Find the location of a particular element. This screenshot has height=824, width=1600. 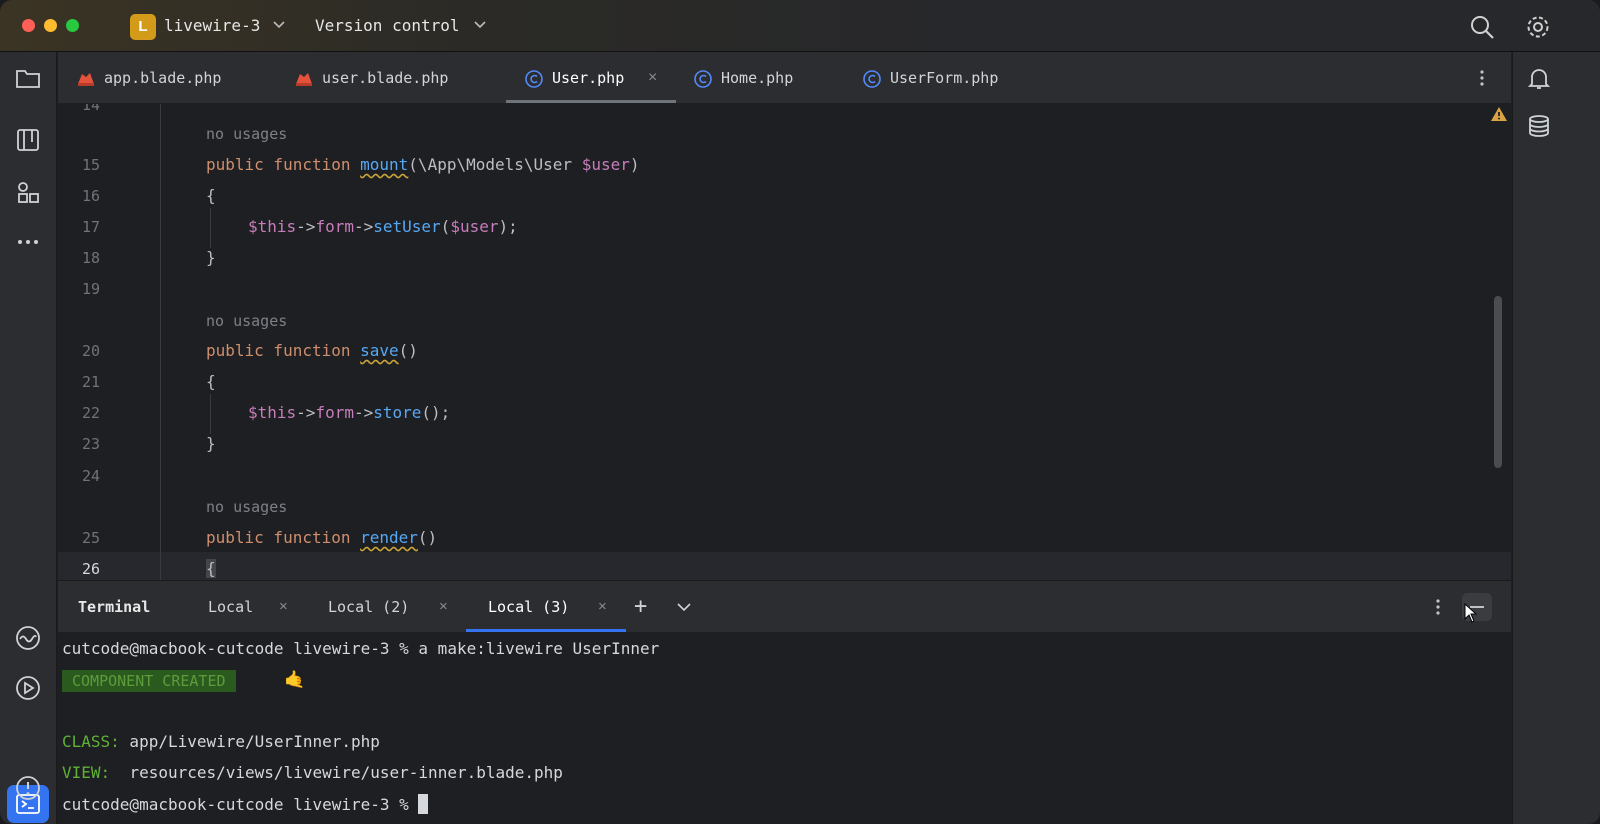

zoom-window-button is located at coordinates (72, 25).